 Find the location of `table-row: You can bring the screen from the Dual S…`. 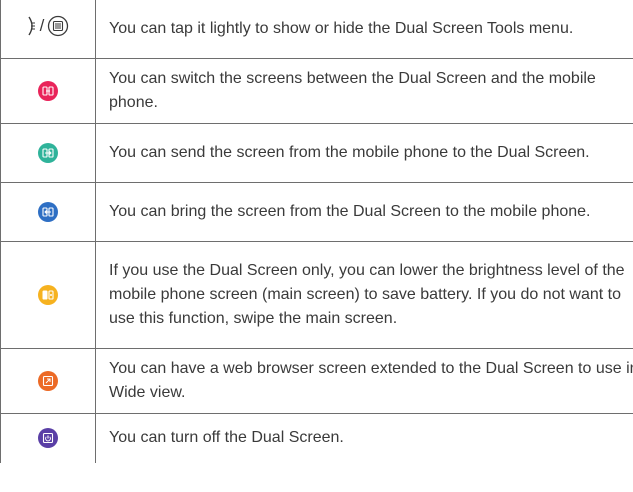

table-row: You can bring the screen from the Dual S… is located at coordinates (316, 211).